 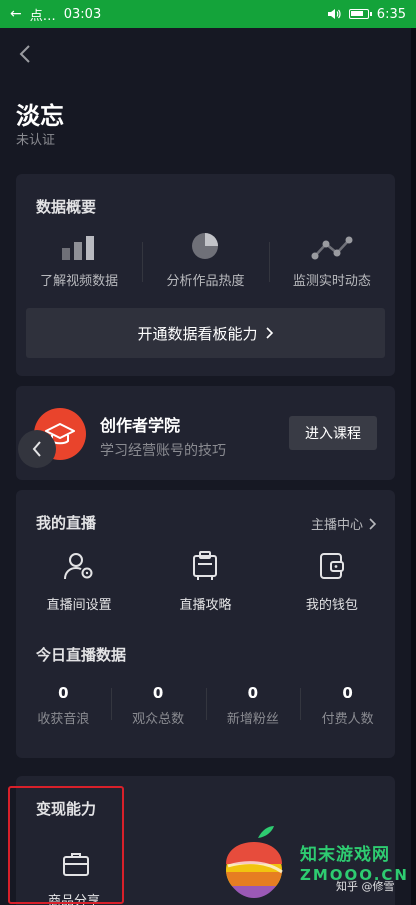 What do you see at coordinates (82, 14) in the screenshot?
I see `status-time: 03:03` at bounding box center [82, 14].